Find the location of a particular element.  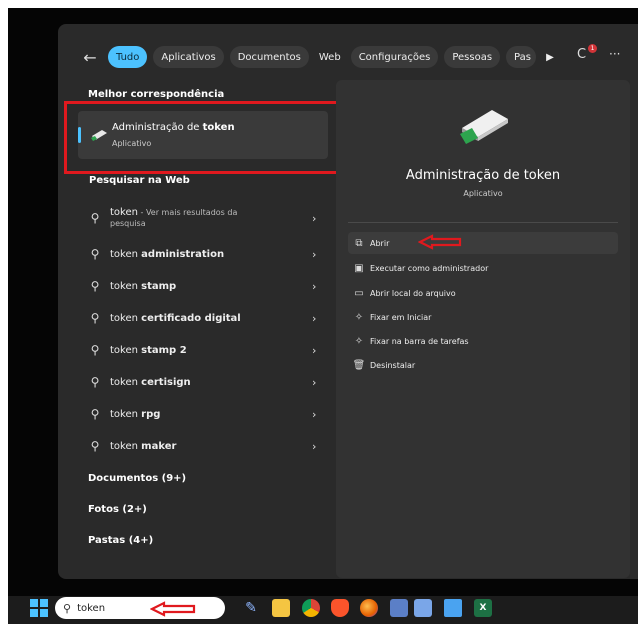

tab-web: Web is located at coordinates (330, 57).